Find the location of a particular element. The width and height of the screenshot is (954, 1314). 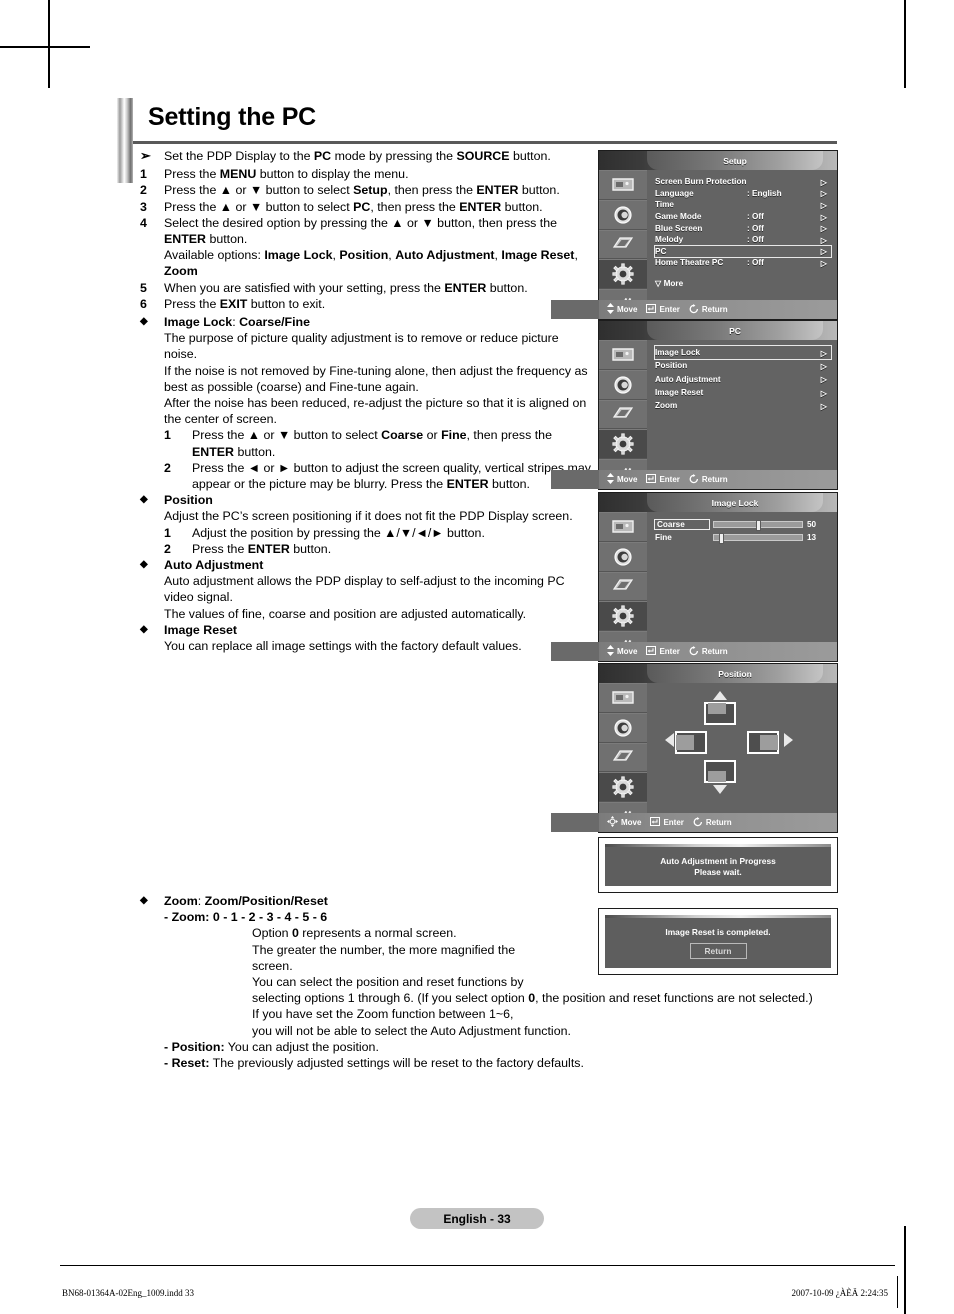

step-number: 6 is located at coordinates (143, 303).